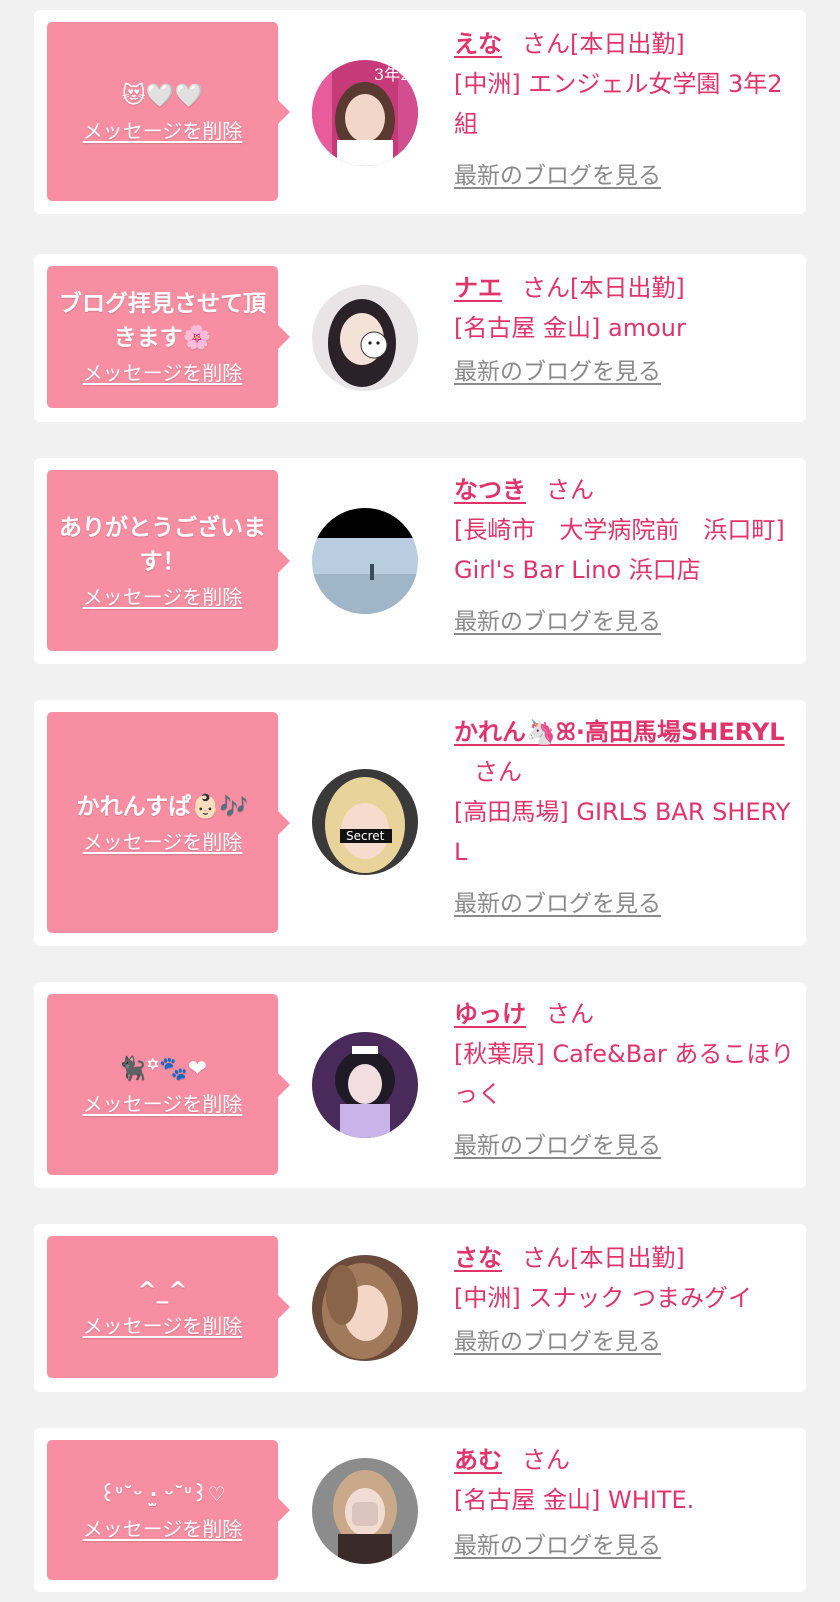  Describe the element at coordinates (626, 1460) in the screenshot. I see `cast-name-line: あむ さん` at that location.